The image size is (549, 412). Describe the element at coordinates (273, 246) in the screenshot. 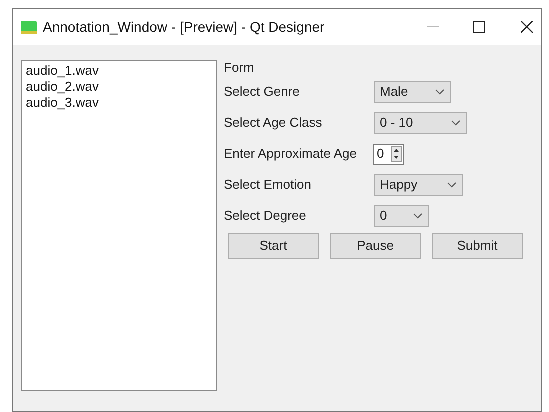

I see `form-button: Start` at that location.